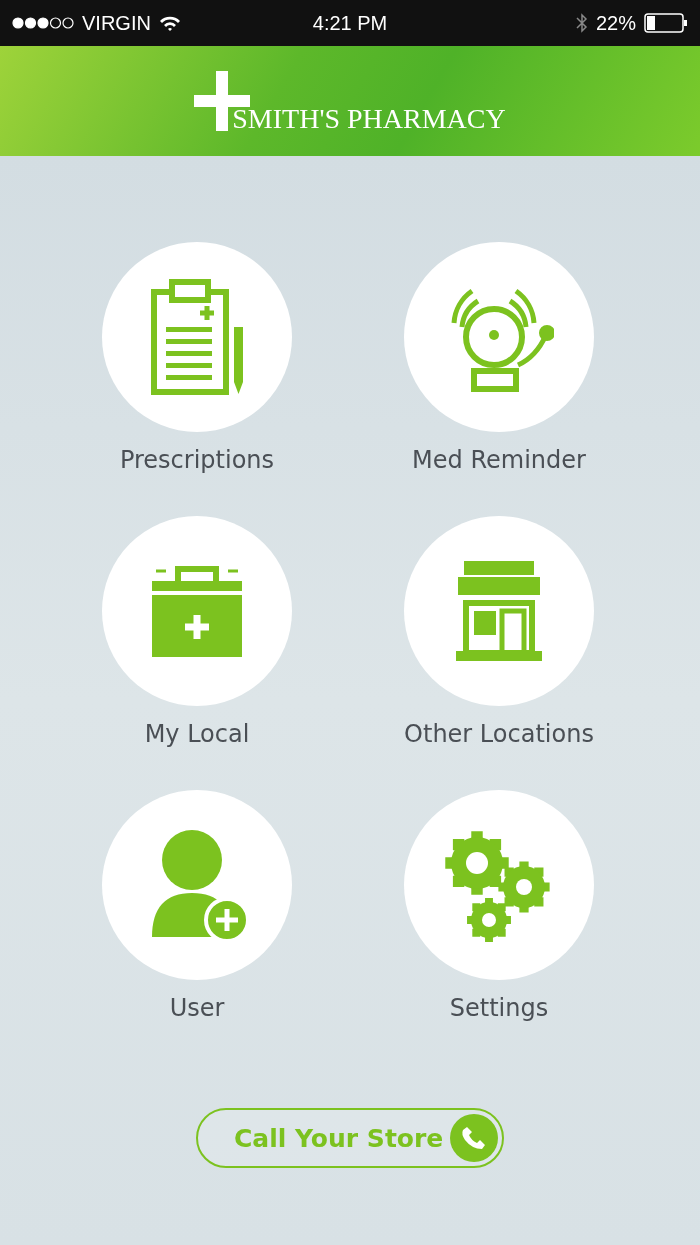  I want to click on menu-tile-label: Med Reminder, so click(499, 460).